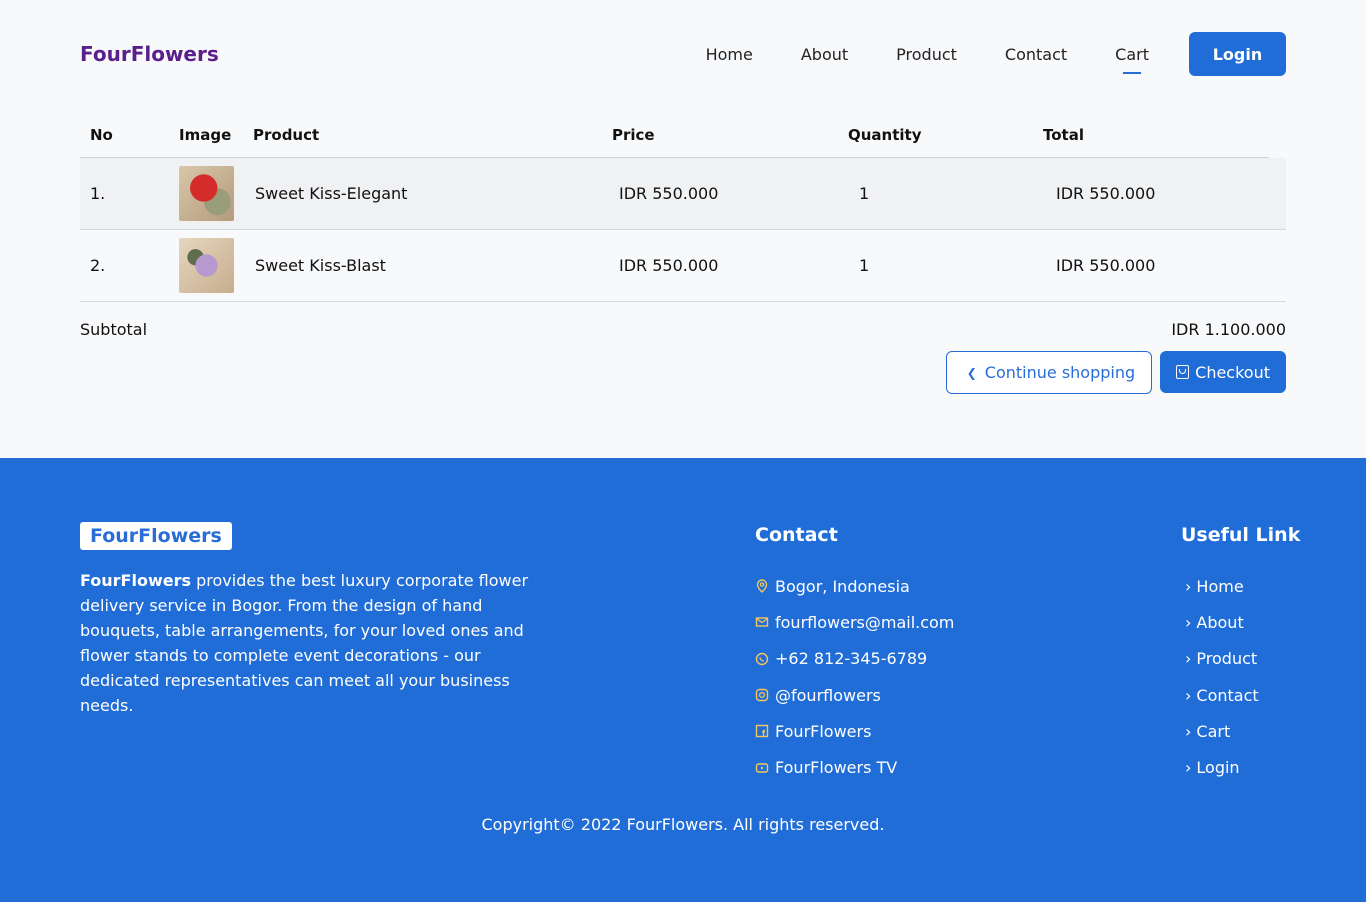  I want to click on nav-home: Home, so click(729, 54).